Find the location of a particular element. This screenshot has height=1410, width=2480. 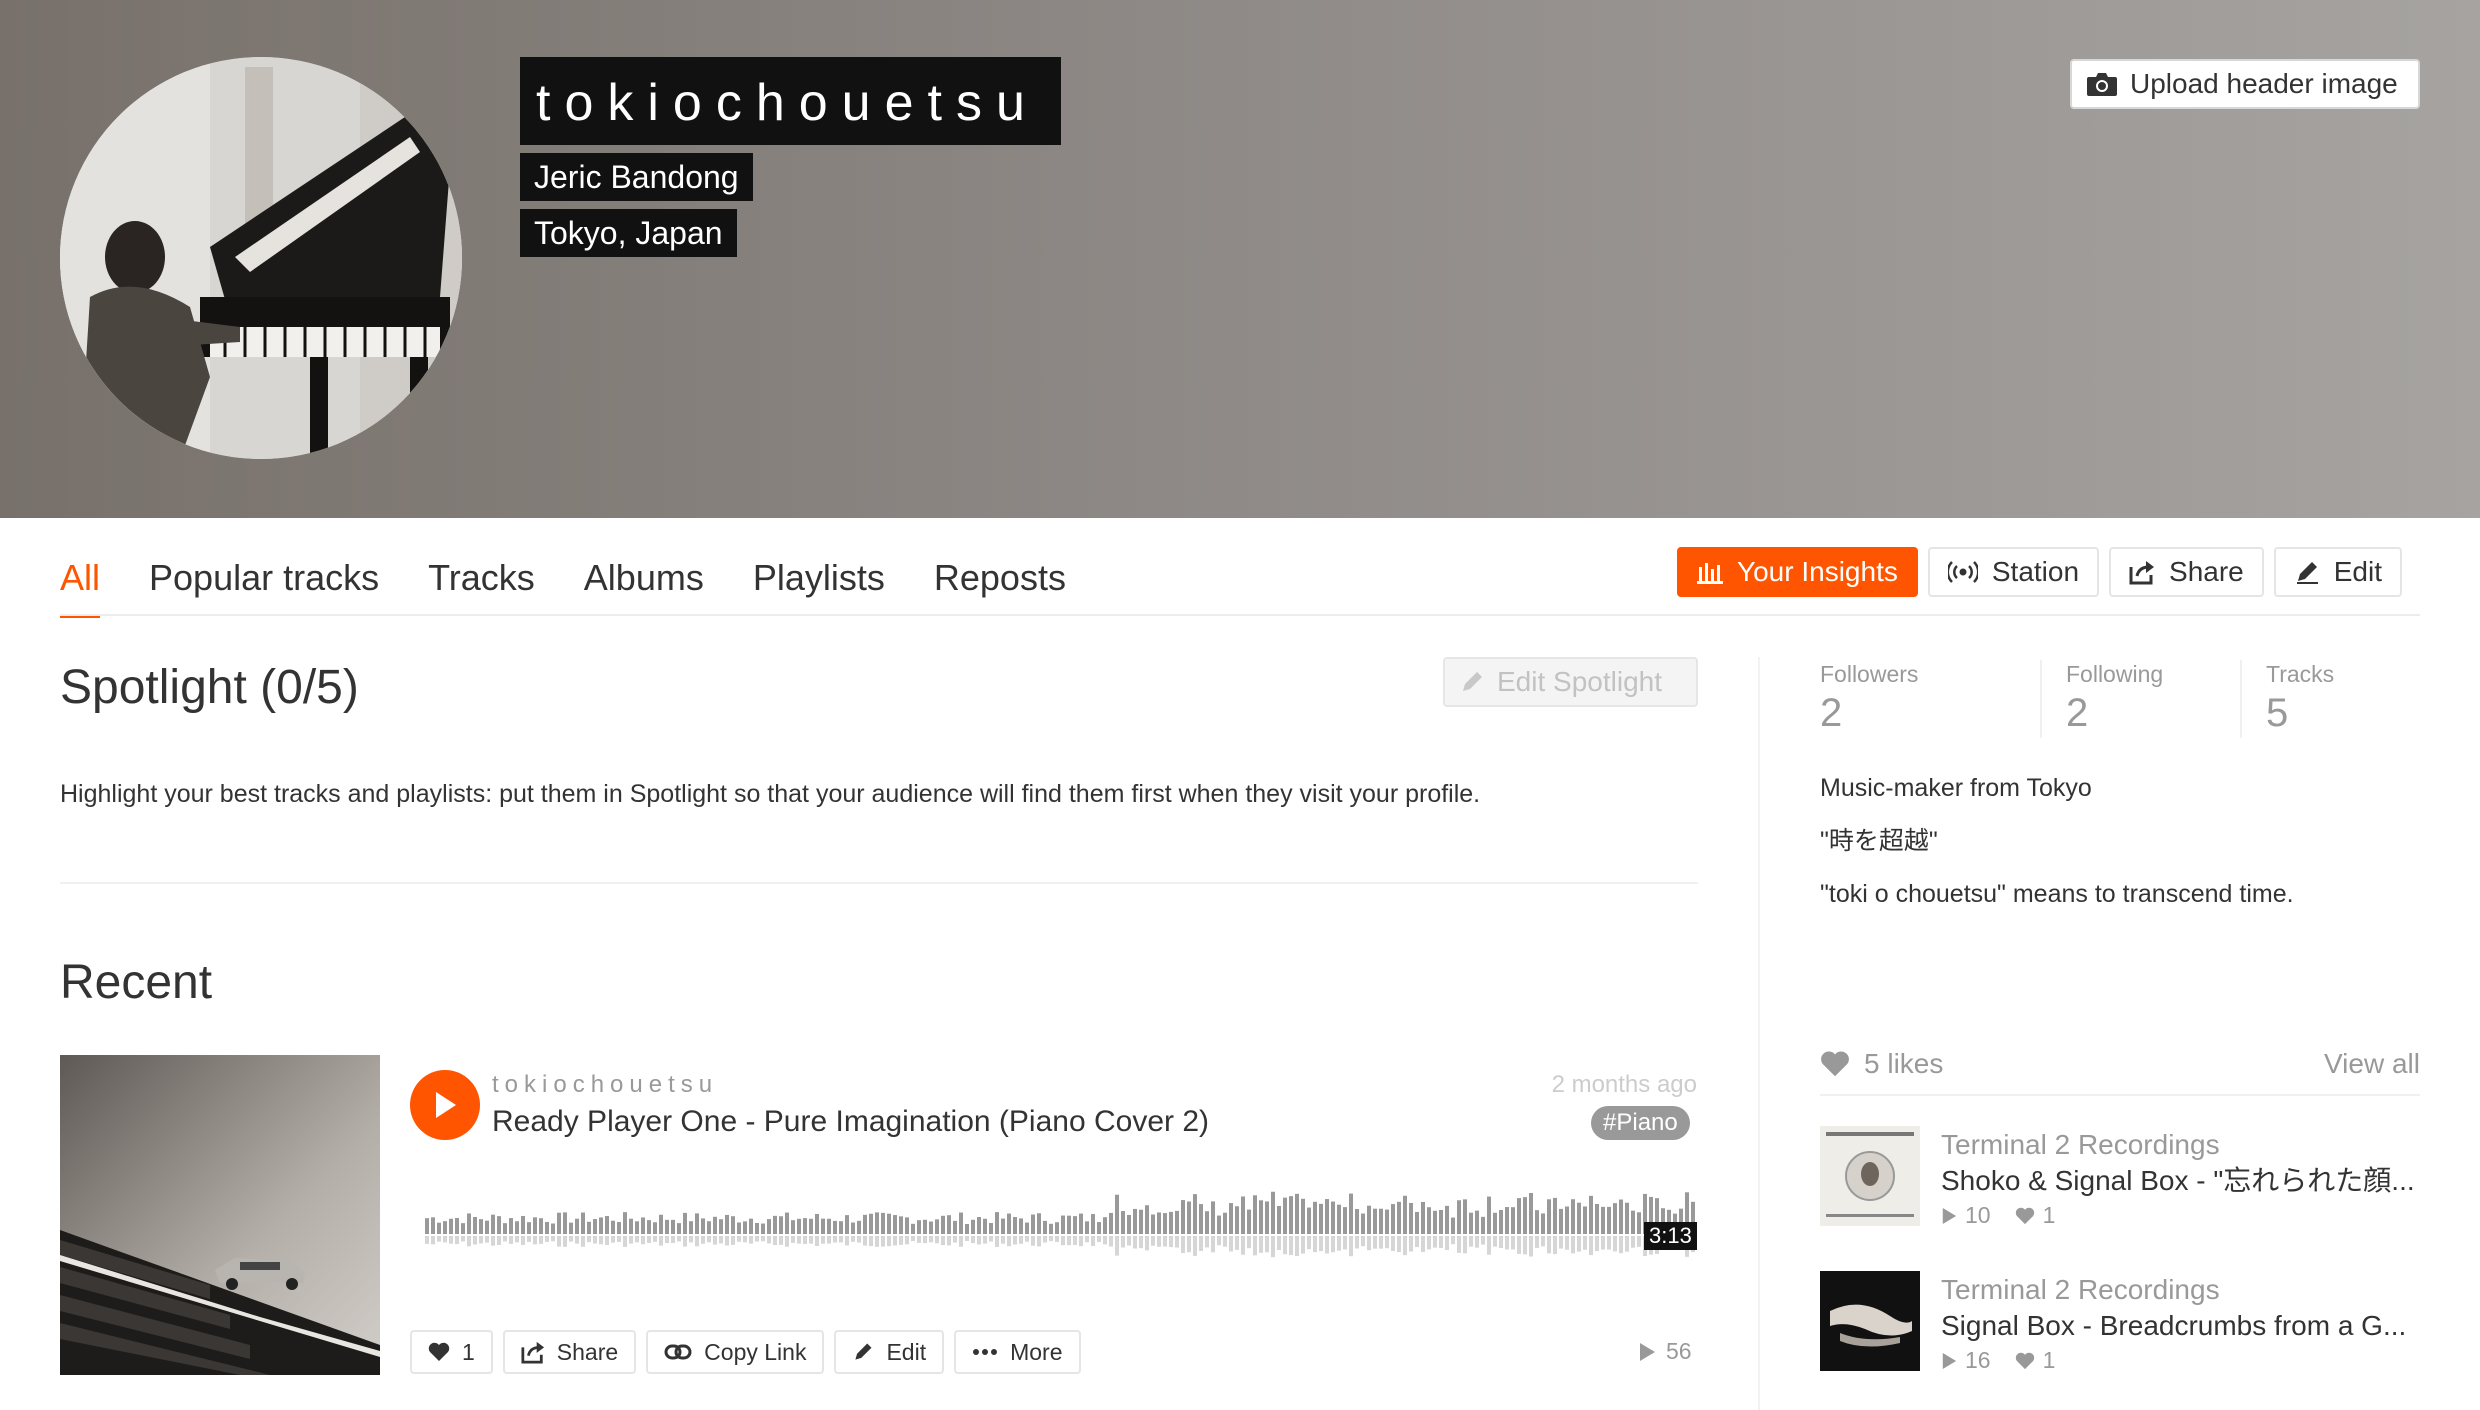

track-share-button: Share is located at coordinates (569, 1352).